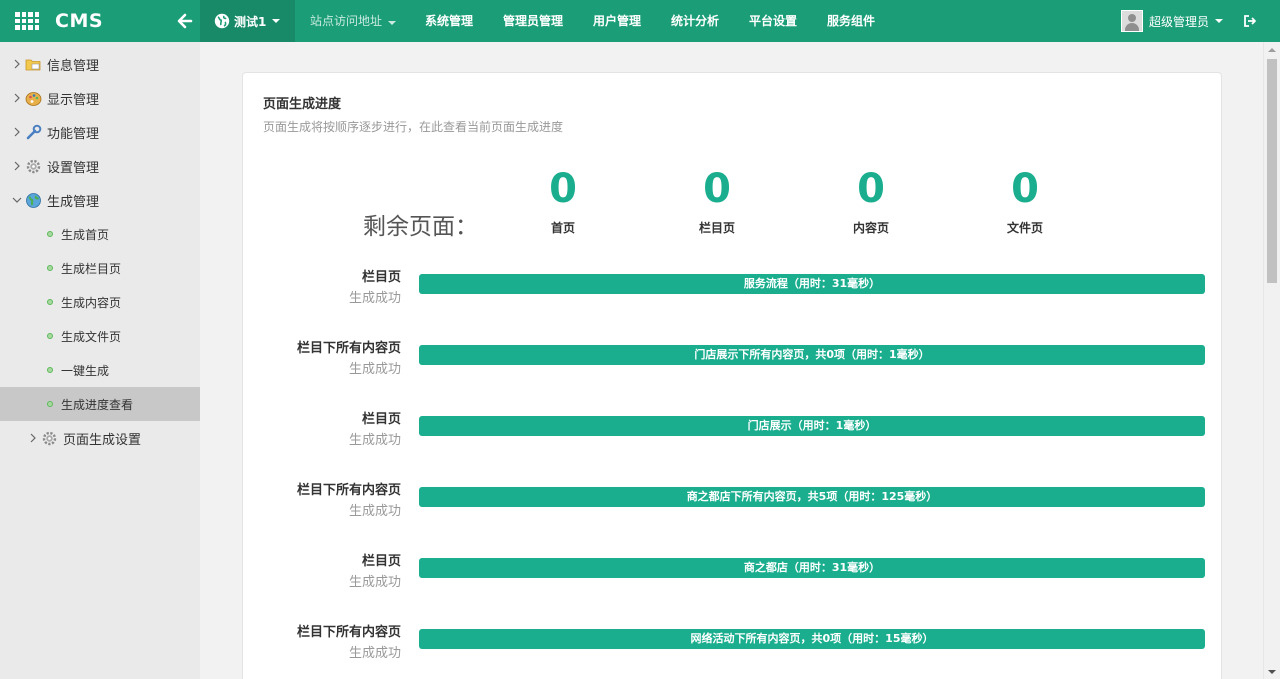 This screenshot has width=1280, height=679. I want to click on sidebar-subitem-file: 生成文件页, so click(100, 336).